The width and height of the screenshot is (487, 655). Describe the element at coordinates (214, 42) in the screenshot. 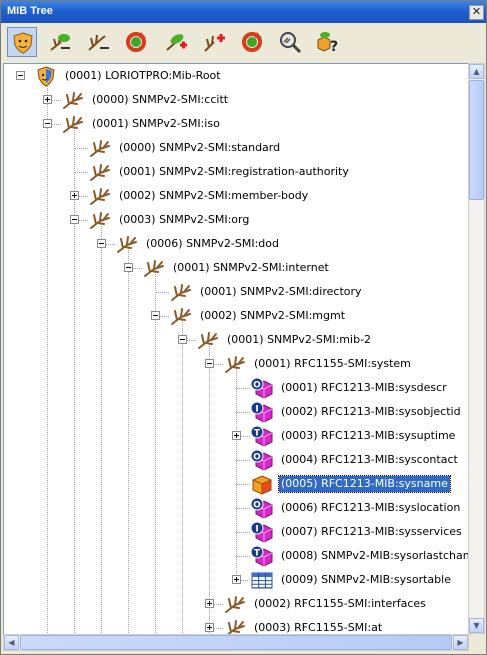

I see `add-branch-button` at that location.